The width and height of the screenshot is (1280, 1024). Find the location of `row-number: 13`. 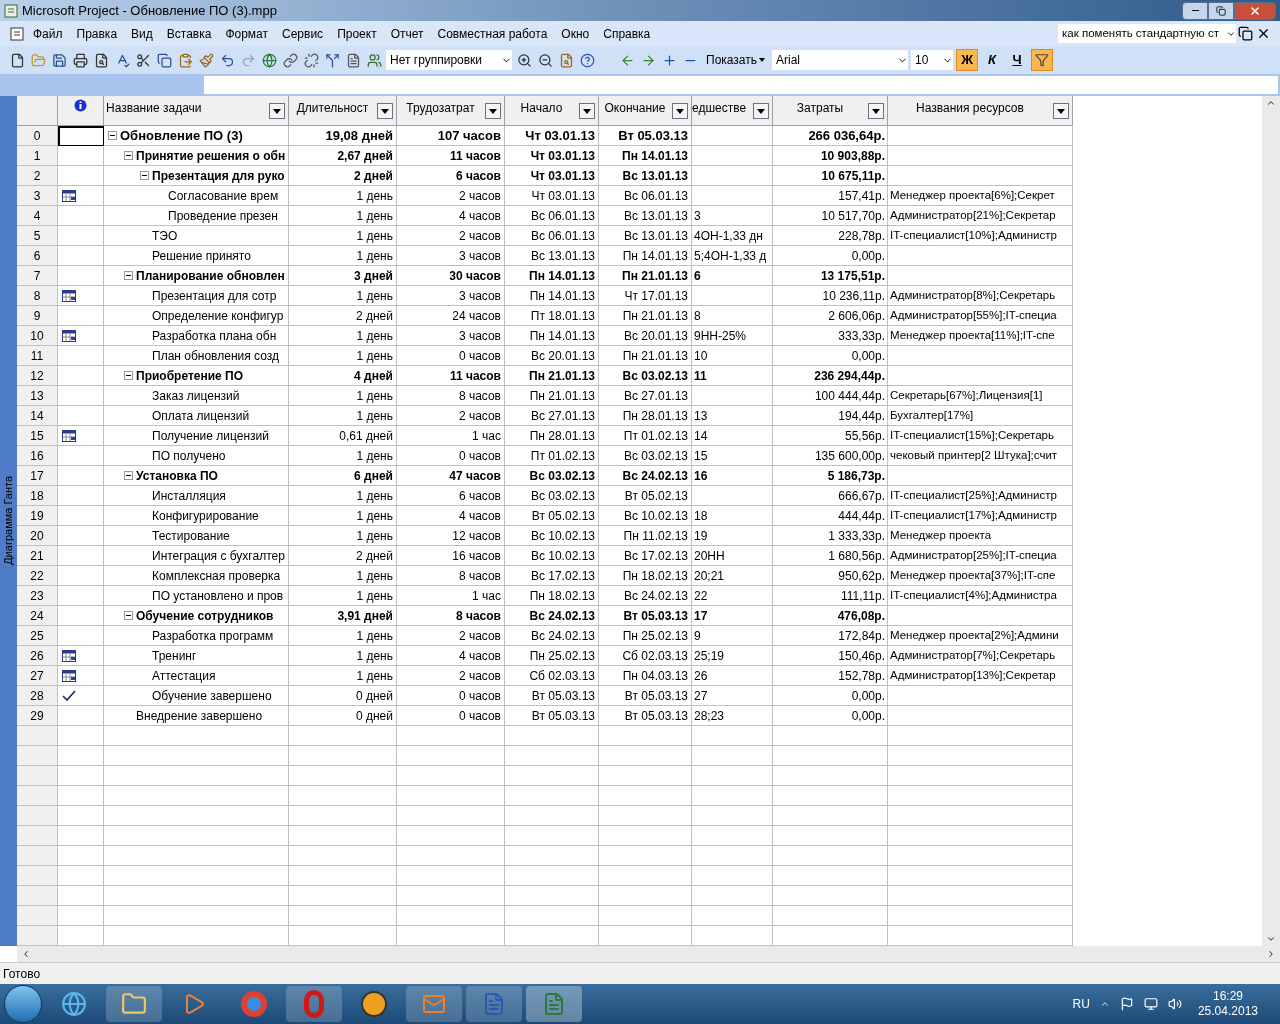

row-number: 13 is located at coordinates (37, 396).